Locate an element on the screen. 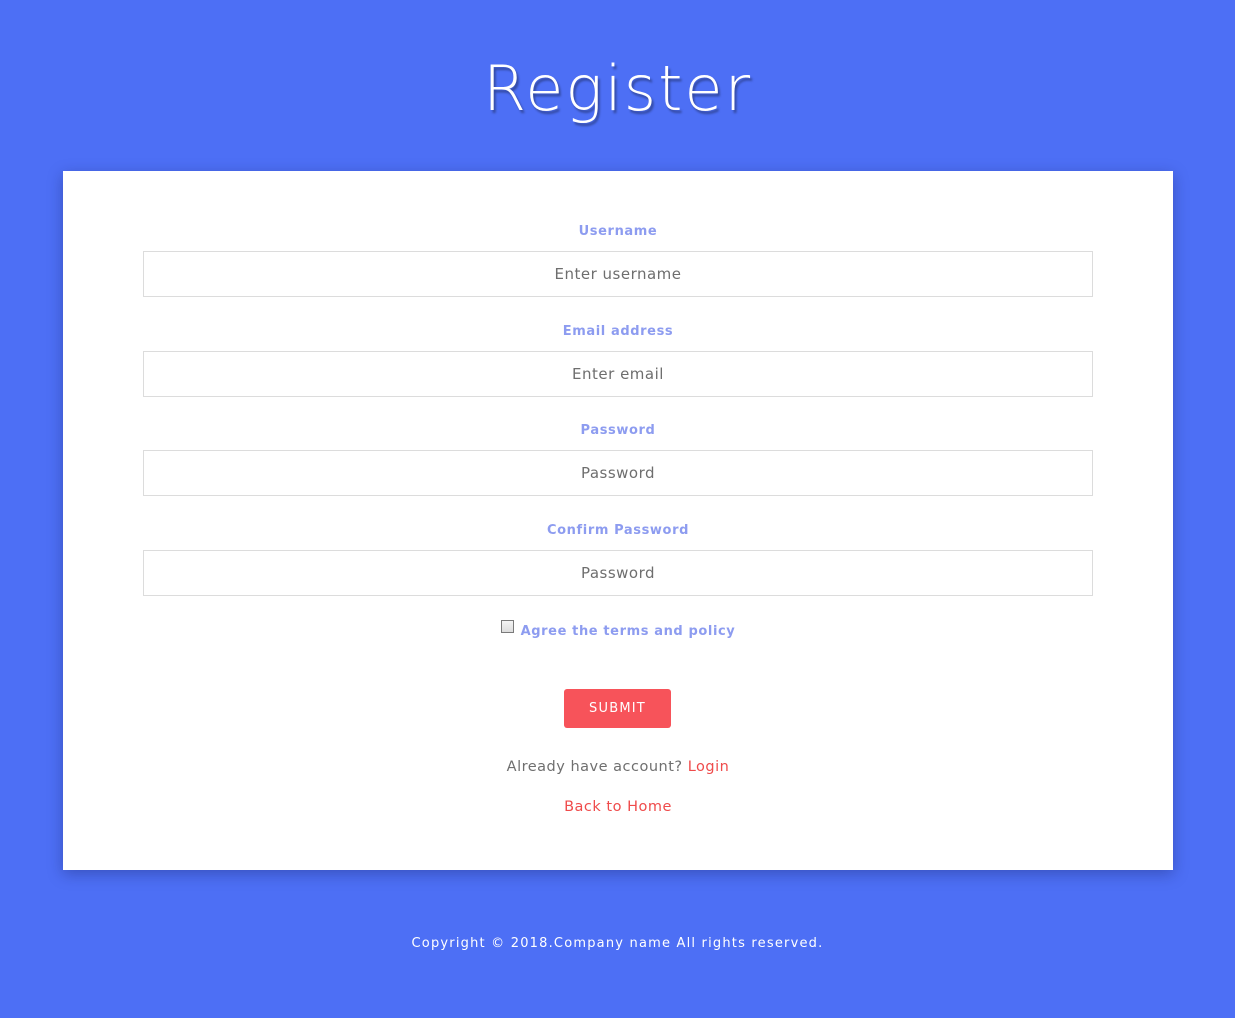  password-label: Password is located at coordinates (618, 430).